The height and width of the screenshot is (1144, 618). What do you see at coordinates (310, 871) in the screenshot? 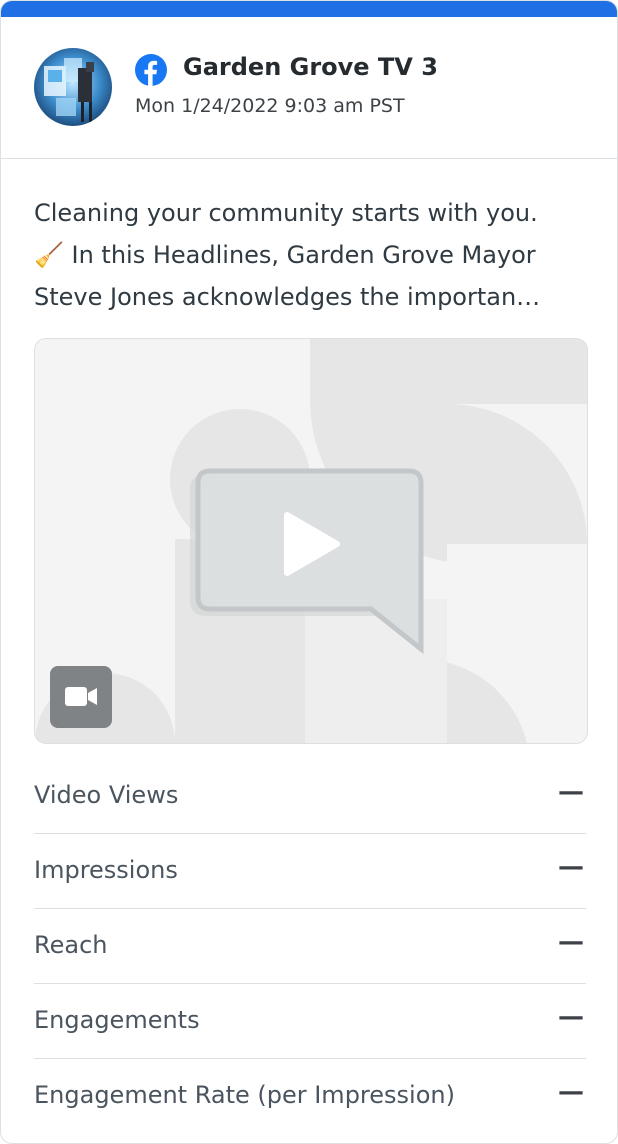
I see `metric-row-impressions: Impressions —` at bounding box center [310, 871].